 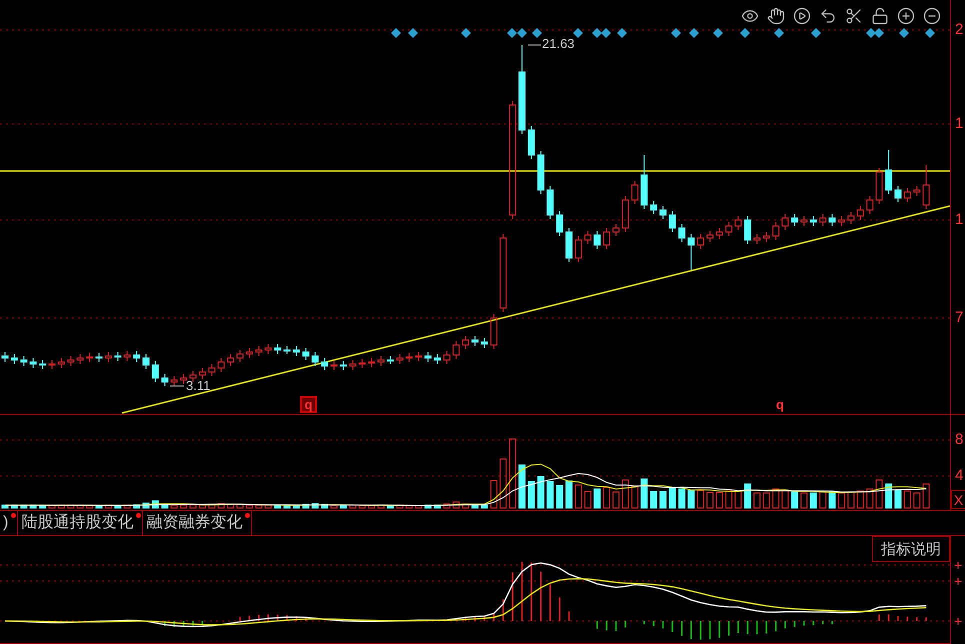 I want to click on axis-label: 8, so click(x=959, y=439).